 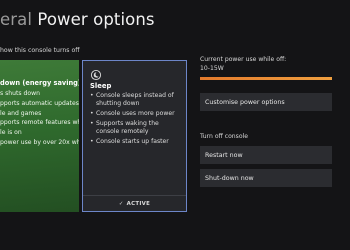 I want to click on power-use-bar, so click(x=266, y=78).